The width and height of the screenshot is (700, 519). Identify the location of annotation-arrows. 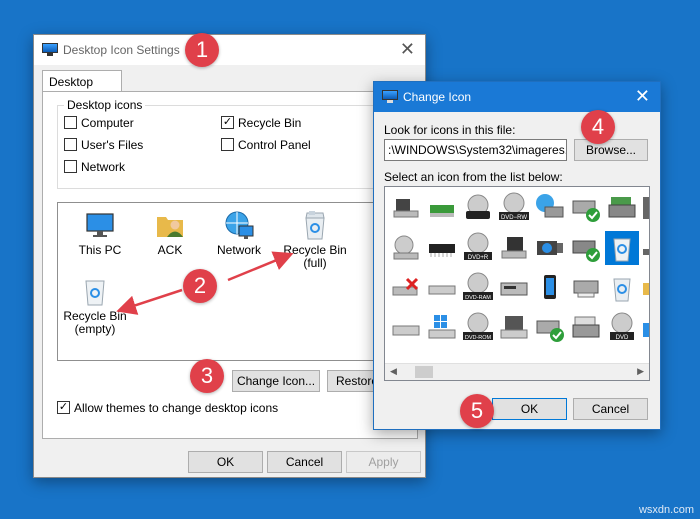
(205, 283).